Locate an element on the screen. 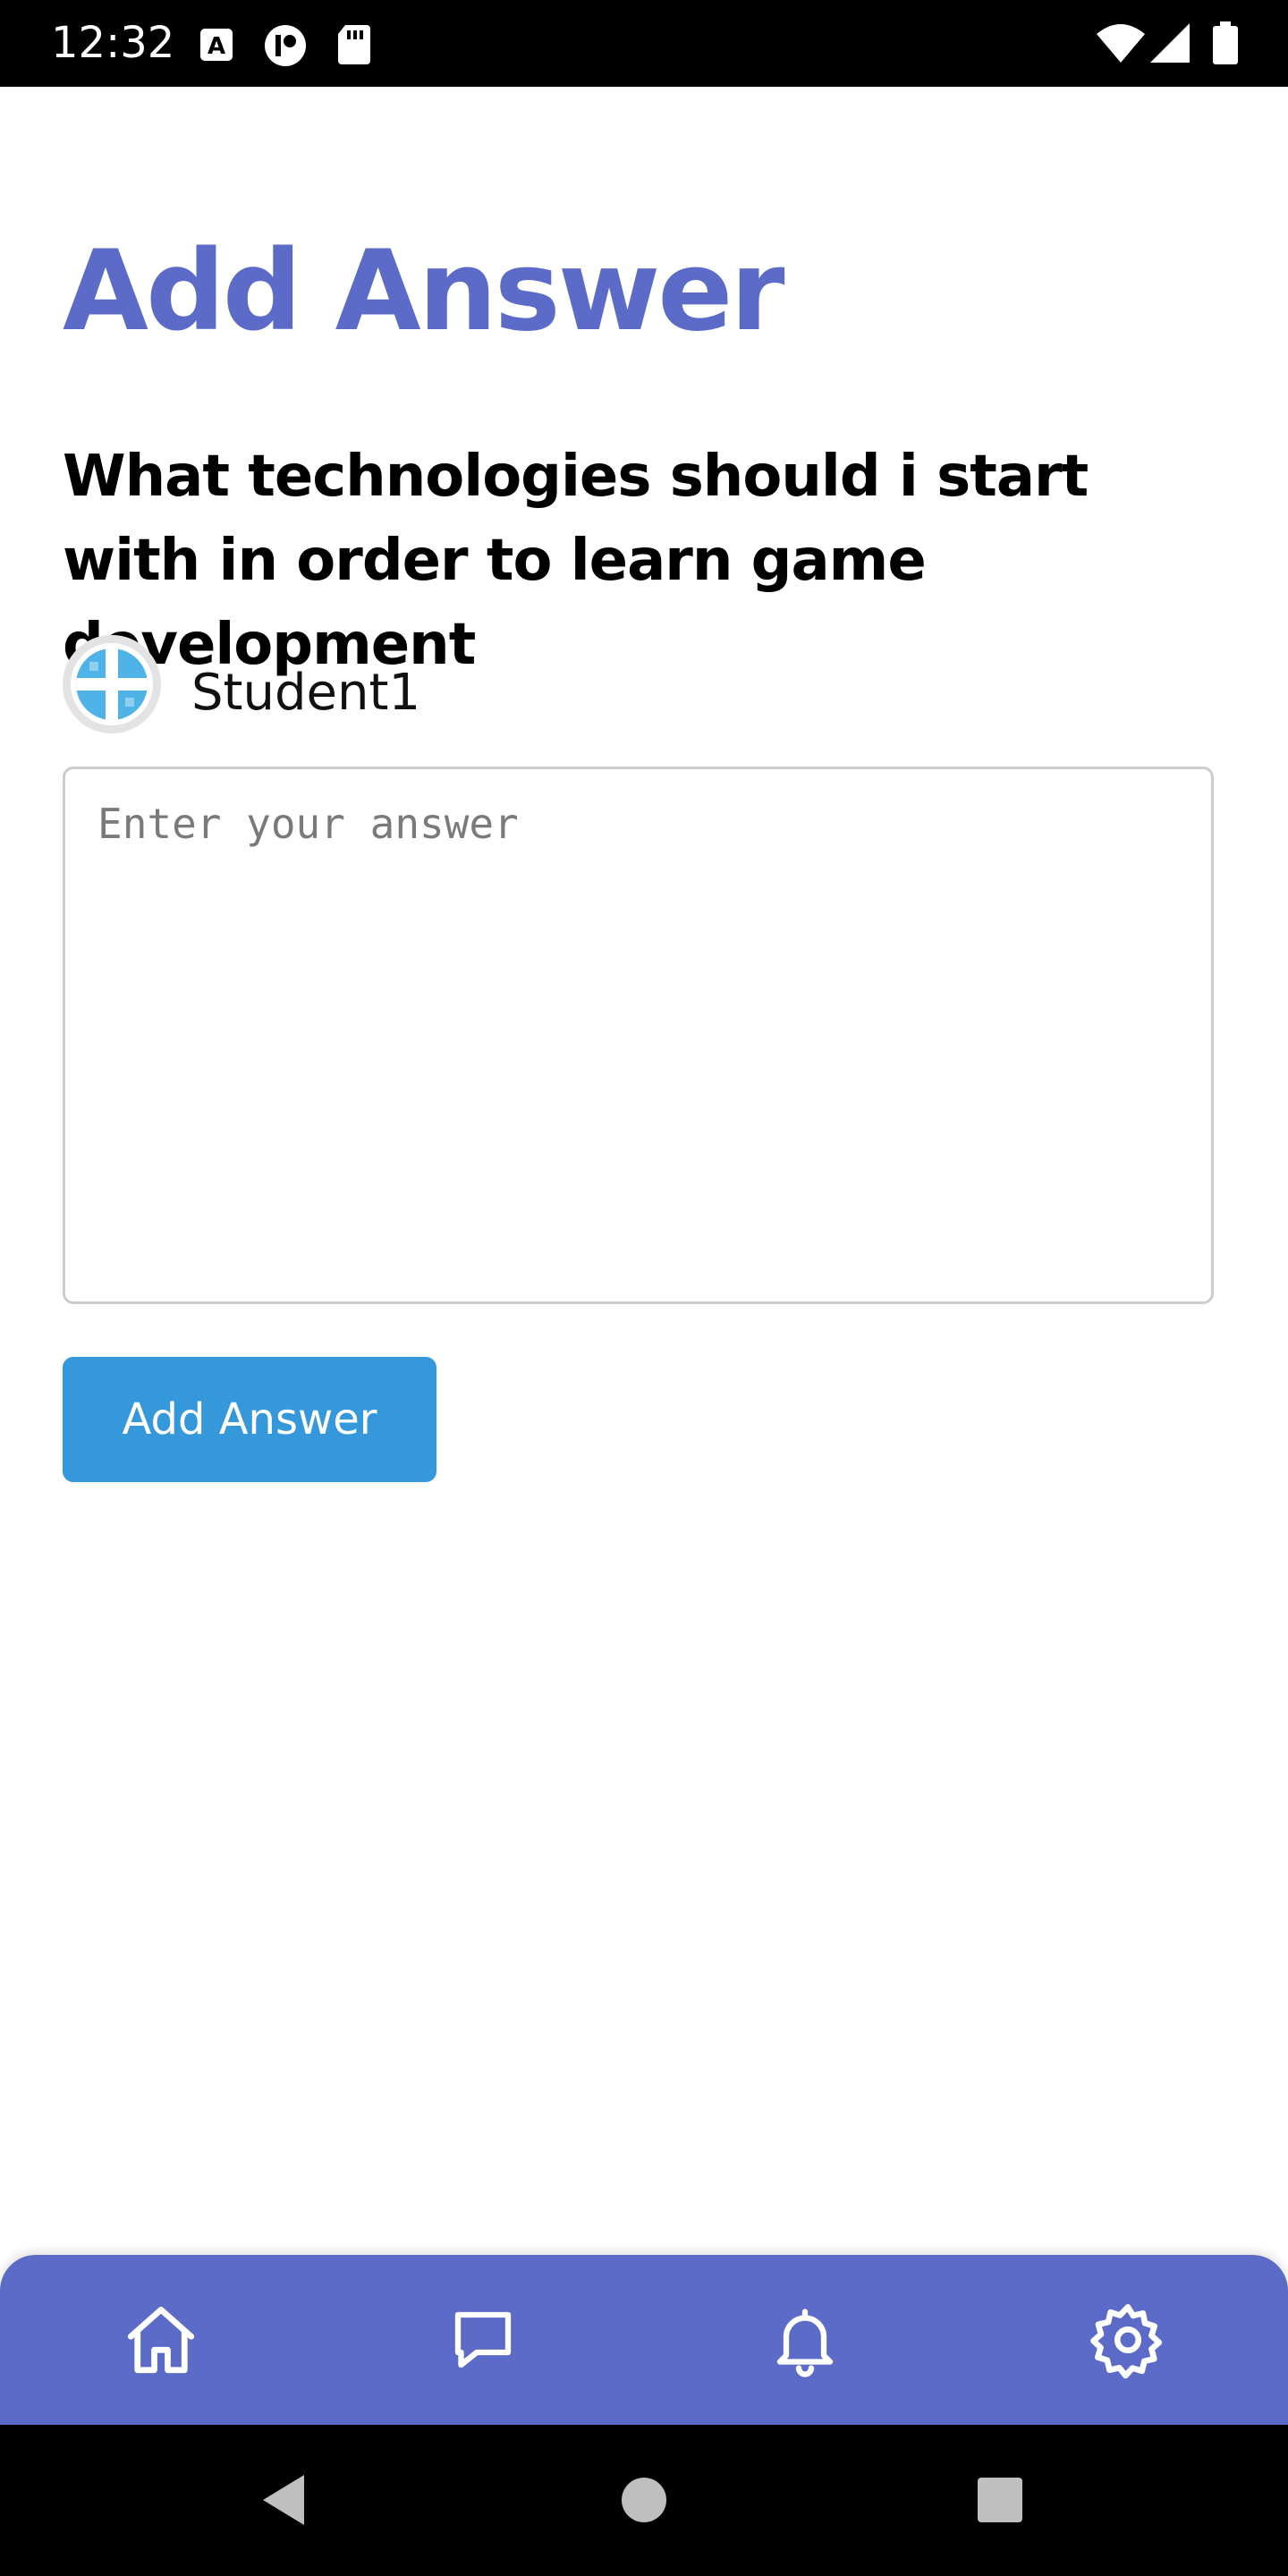 The height and width of the screenshot is (2576, 1288). svg-text: A is located at coordinates (216, 46).